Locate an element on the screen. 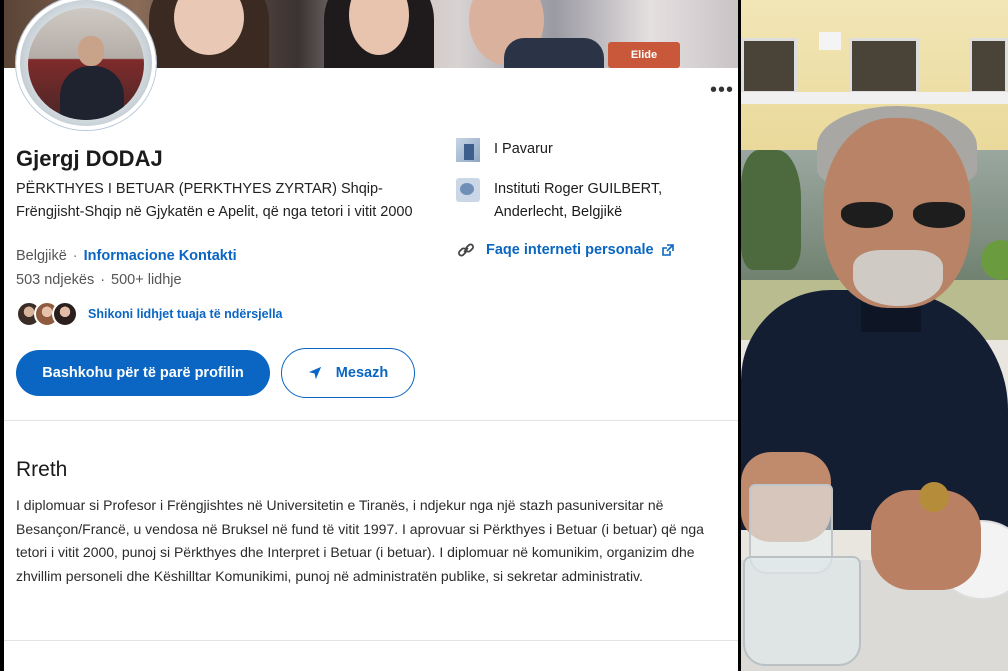  website-row: Faqe interneti personale is located at coordinates (591, 250).